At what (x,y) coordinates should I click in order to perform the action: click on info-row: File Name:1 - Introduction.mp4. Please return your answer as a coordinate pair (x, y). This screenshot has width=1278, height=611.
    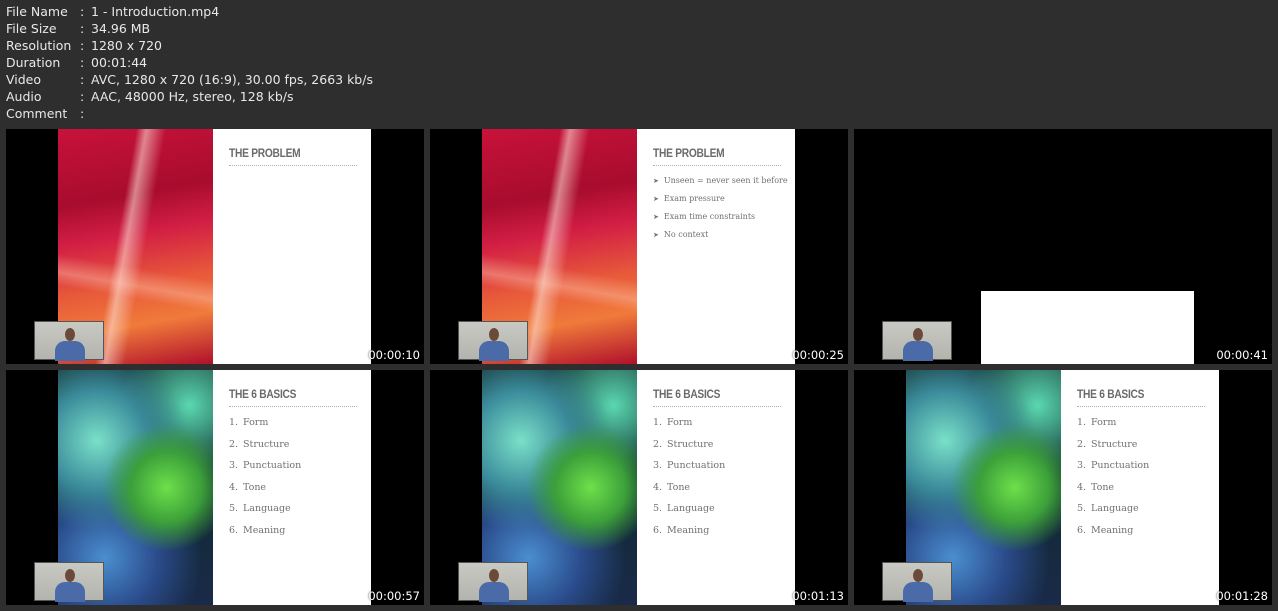
    Looking at the image, I should click on (189, 11).